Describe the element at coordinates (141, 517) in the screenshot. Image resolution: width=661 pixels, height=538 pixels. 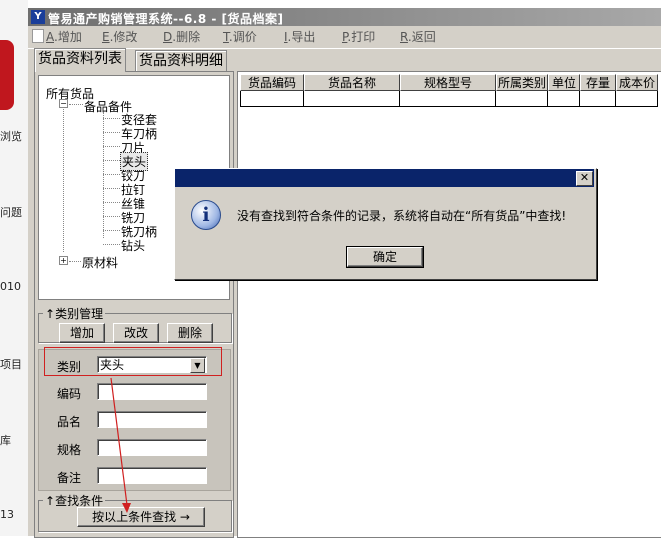
I see `search-button: 按以上条件查找 →` at that location.